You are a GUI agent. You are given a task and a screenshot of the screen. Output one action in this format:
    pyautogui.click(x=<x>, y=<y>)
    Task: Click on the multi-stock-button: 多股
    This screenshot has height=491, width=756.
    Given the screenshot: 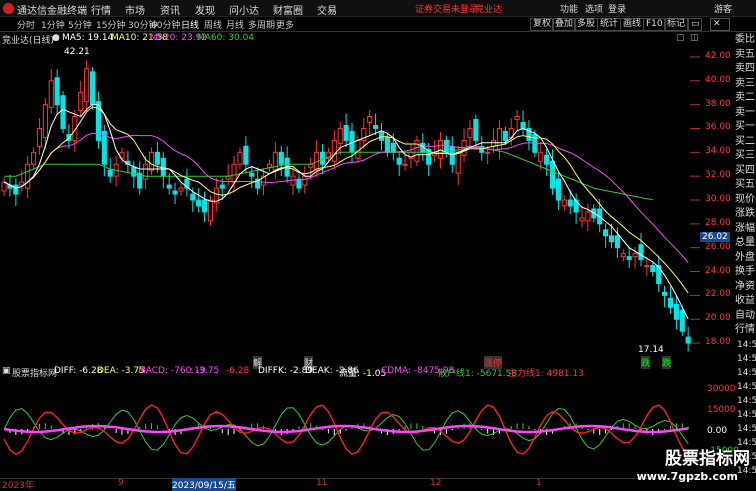 What is the action you would take?
    pyautogui.click(x=586, y=24)
    